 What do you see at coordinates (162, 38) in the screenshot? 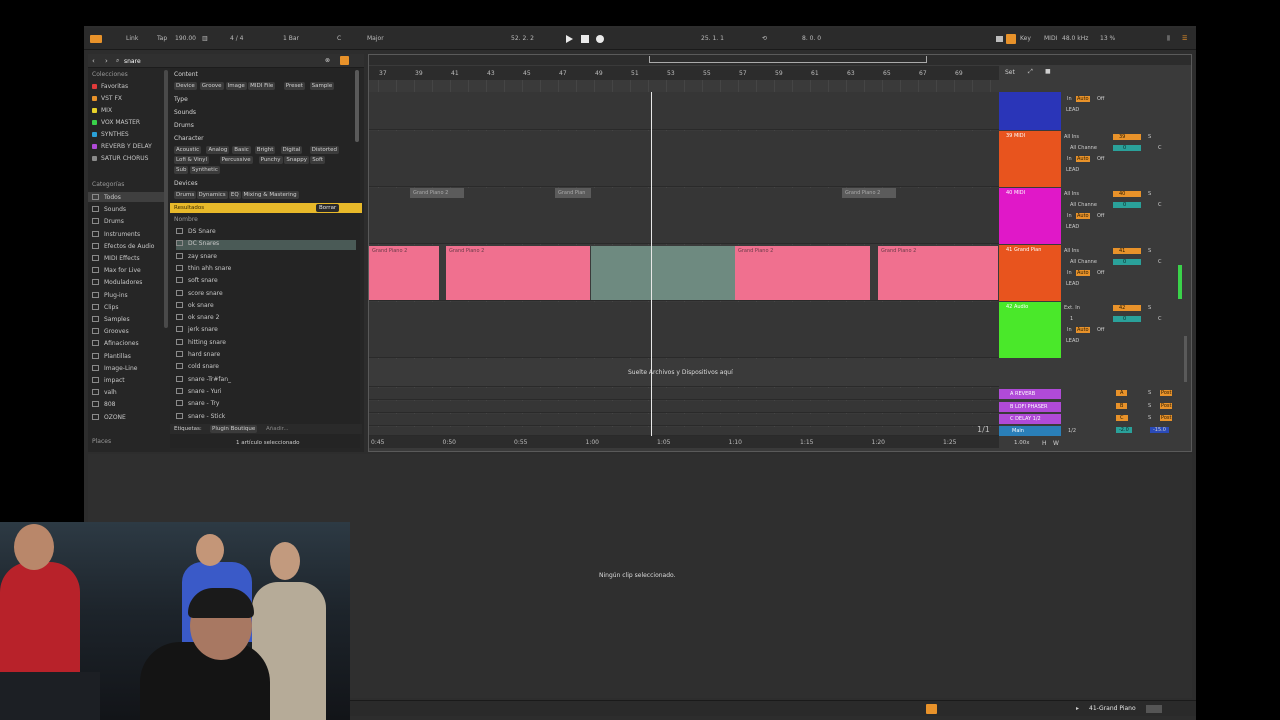
I see `tap-button: Tap` at bounding box center [162, 38].